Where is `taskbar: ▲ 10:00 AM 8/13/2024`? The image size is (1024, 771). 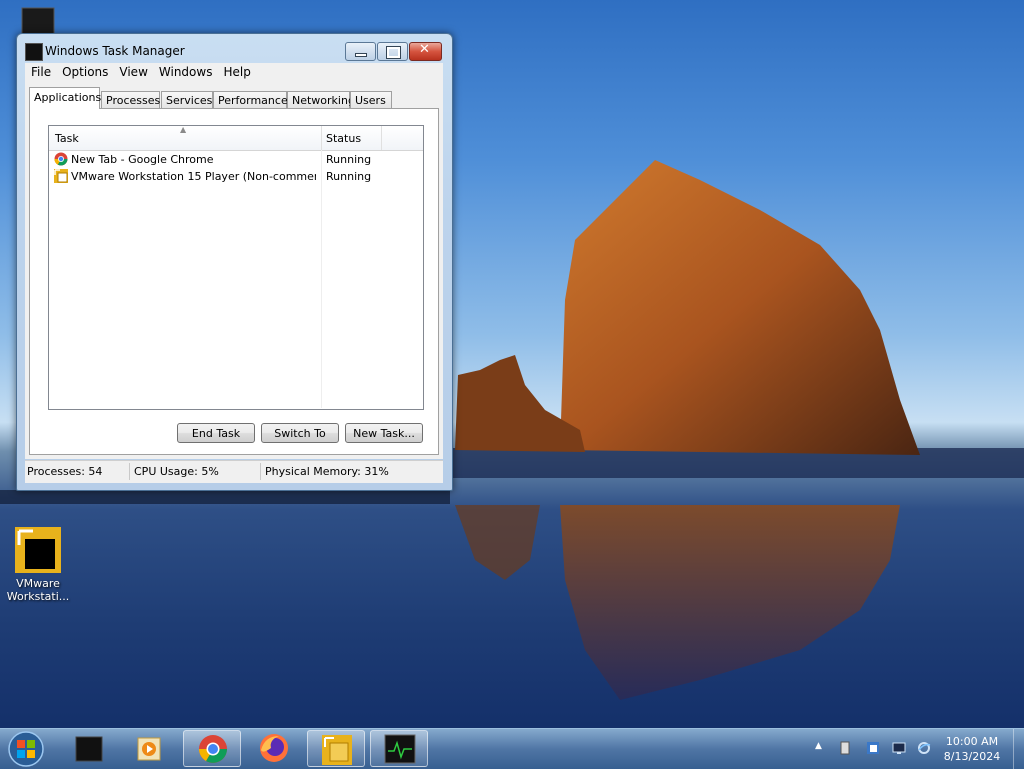 taskbar: ▲ 10:00 AM 8/13/2024 is located at coordinates (512, 748).